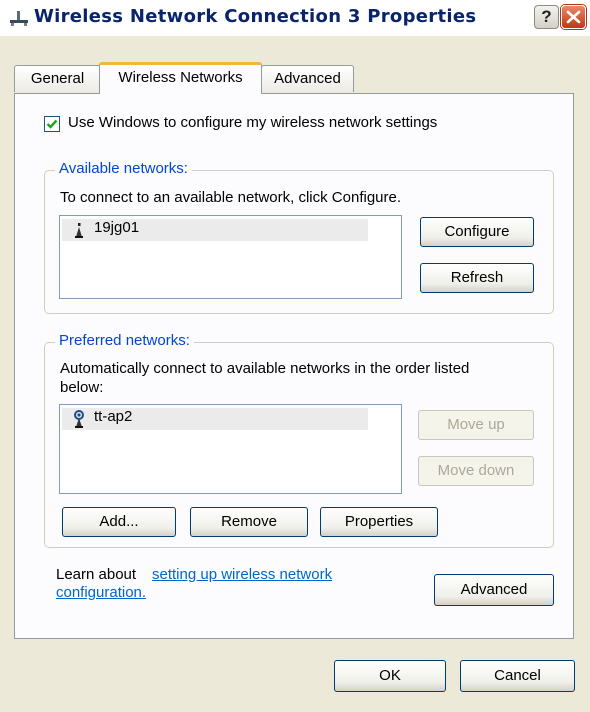 This screenshot has width=590, height=712. I want to click on use-windows-checkbox, so click(52, 124).